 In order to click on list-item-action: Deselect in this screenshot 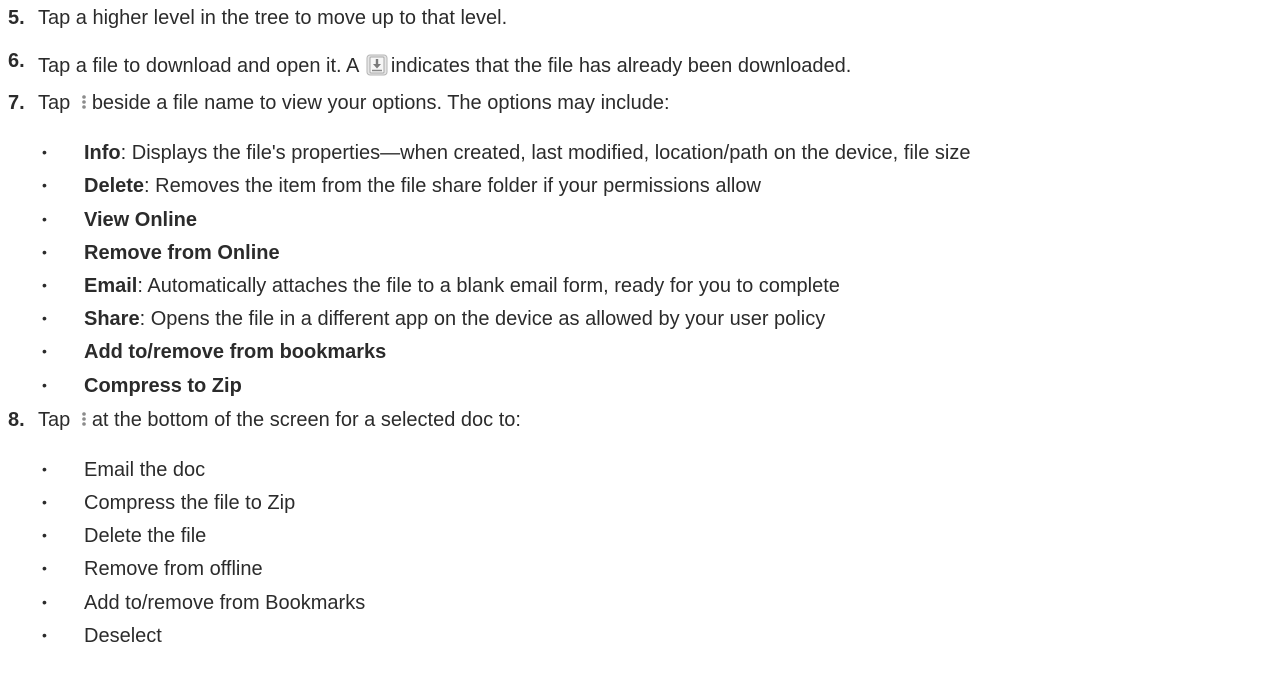, I will do `click(102, 636)`.